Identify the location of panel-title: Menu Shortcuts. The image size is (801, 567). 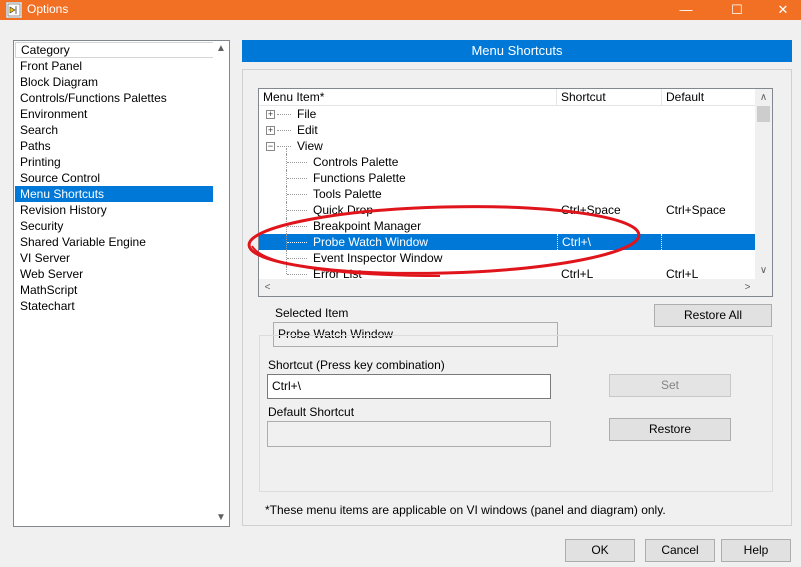
(517, 51).